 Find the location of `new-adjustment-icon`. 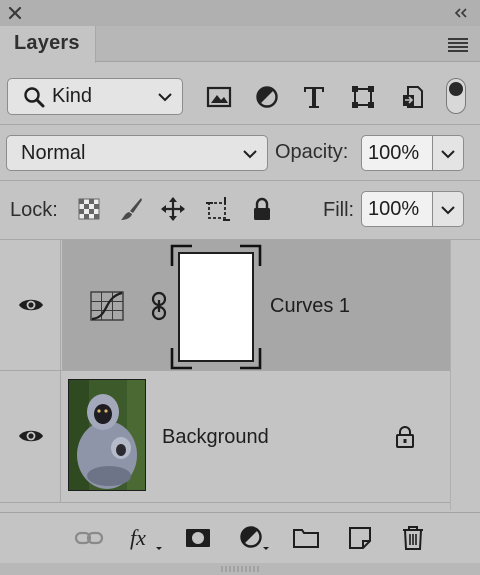

new-adjustment-icon is located at coordinates (254, 538).